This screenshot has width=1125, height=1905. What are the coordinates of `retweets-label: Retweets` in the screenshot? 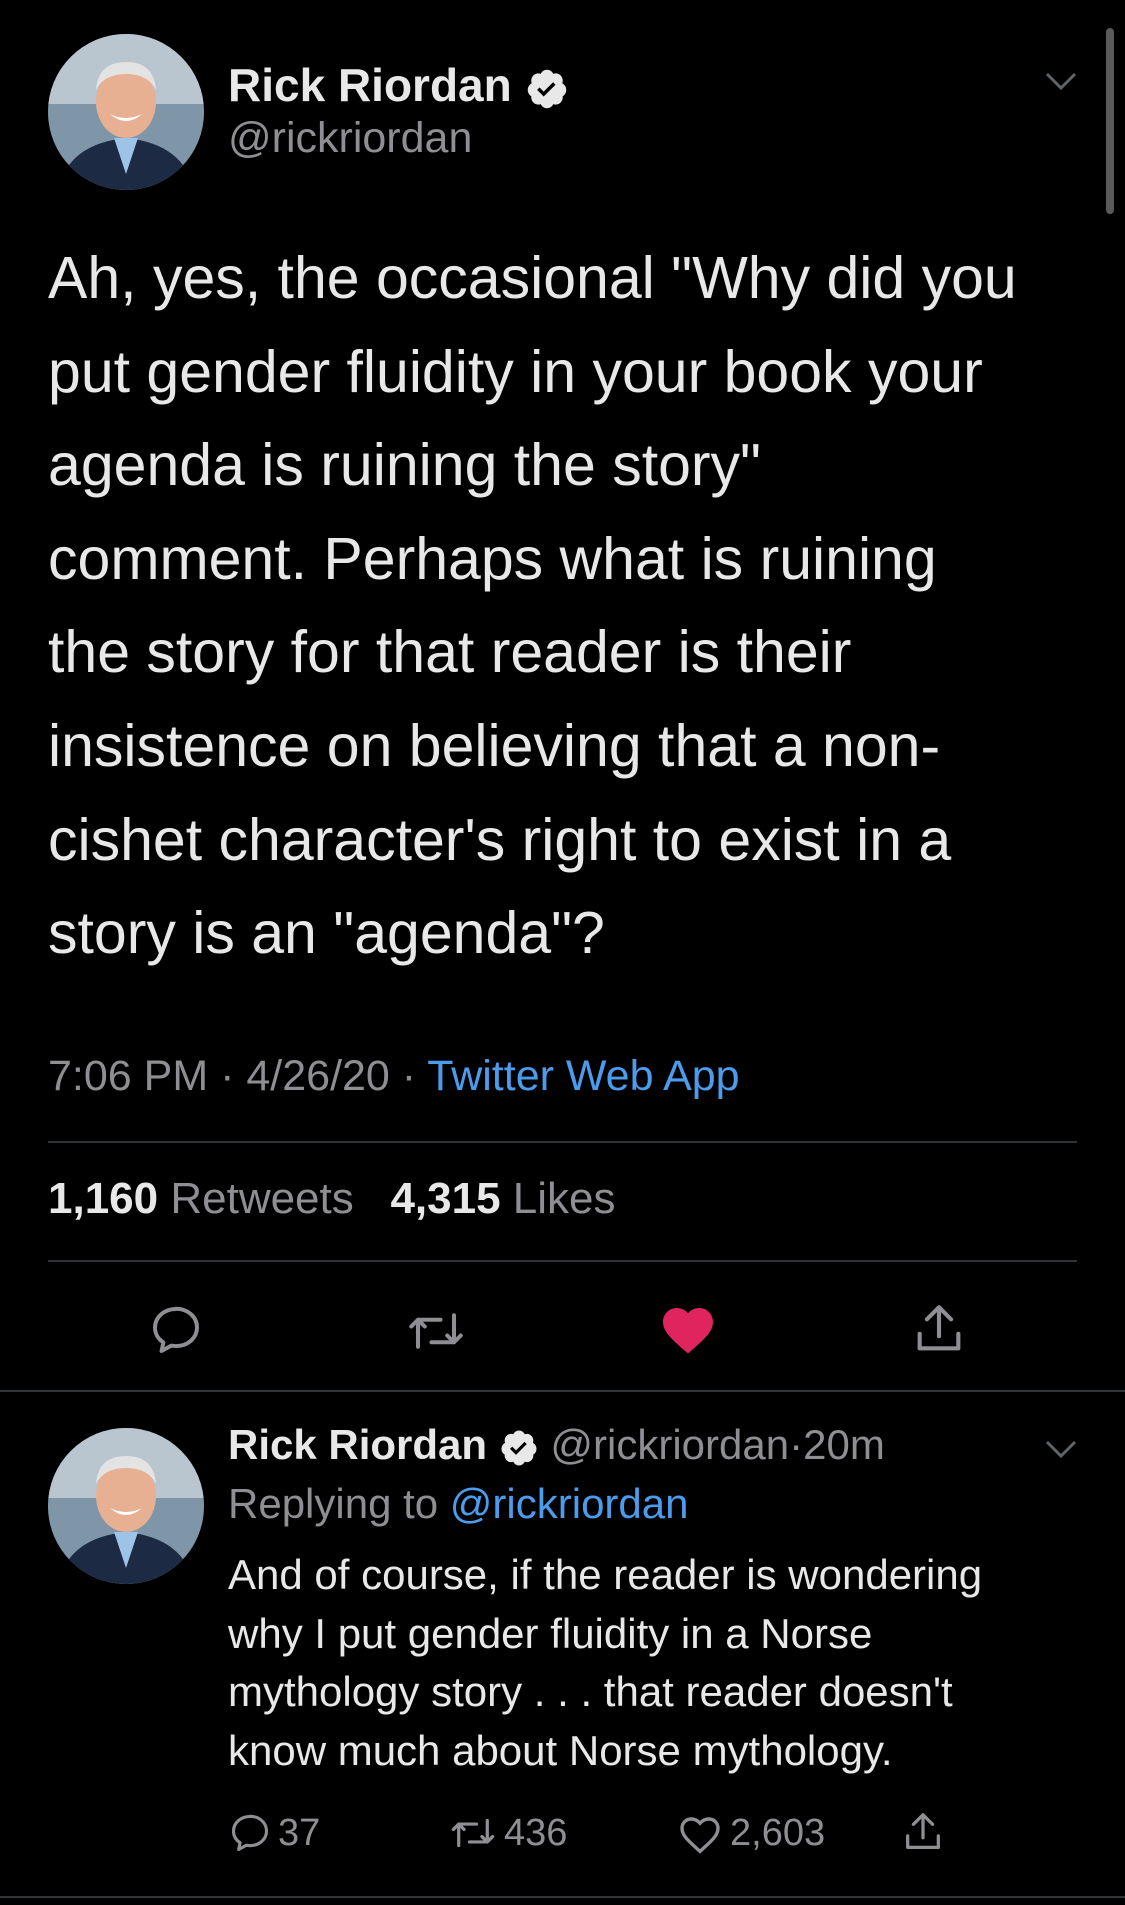 It's located at (262, 1198).